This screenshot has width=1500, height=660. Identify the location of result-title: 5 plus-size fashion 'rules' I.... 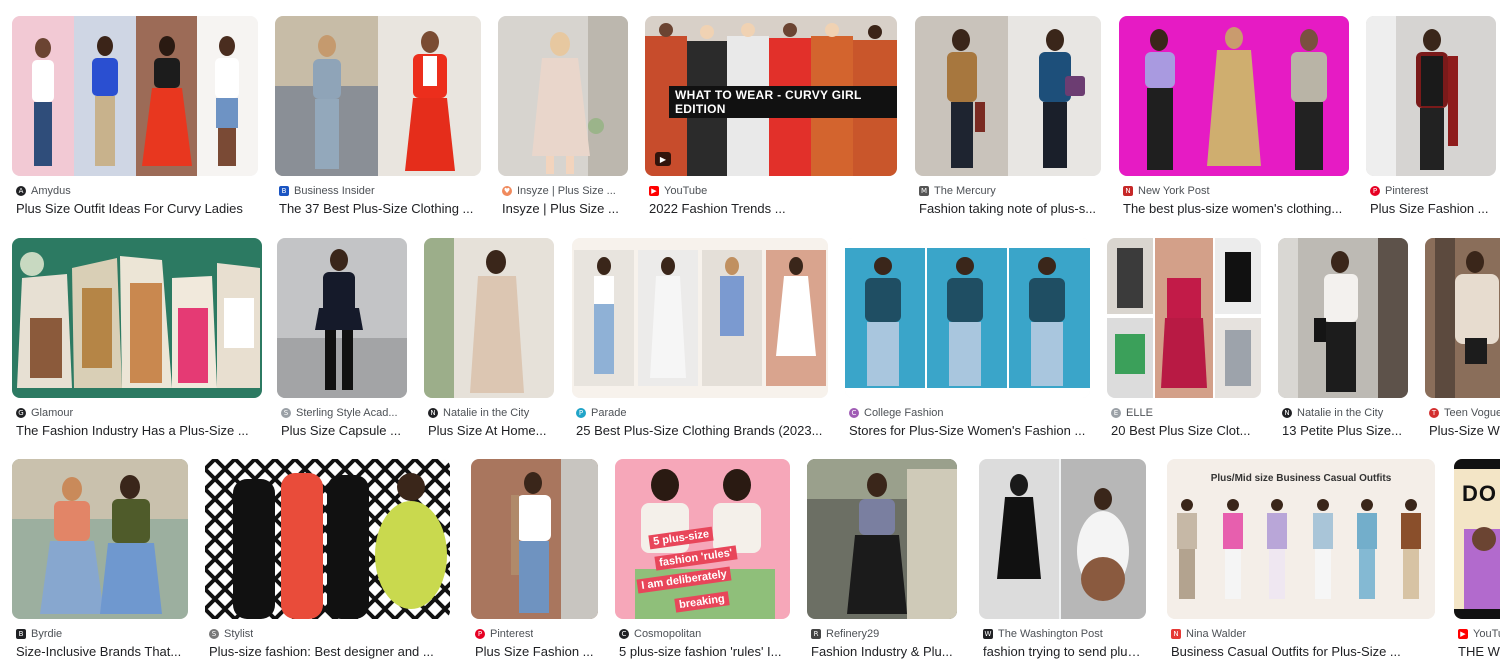
(704, 652).